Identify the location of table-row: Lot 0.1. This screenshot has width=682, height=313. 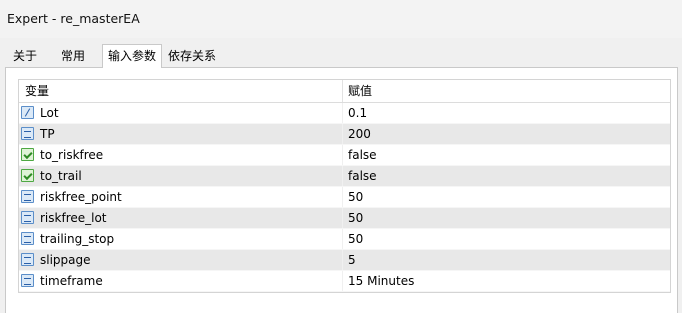
(344, 113).